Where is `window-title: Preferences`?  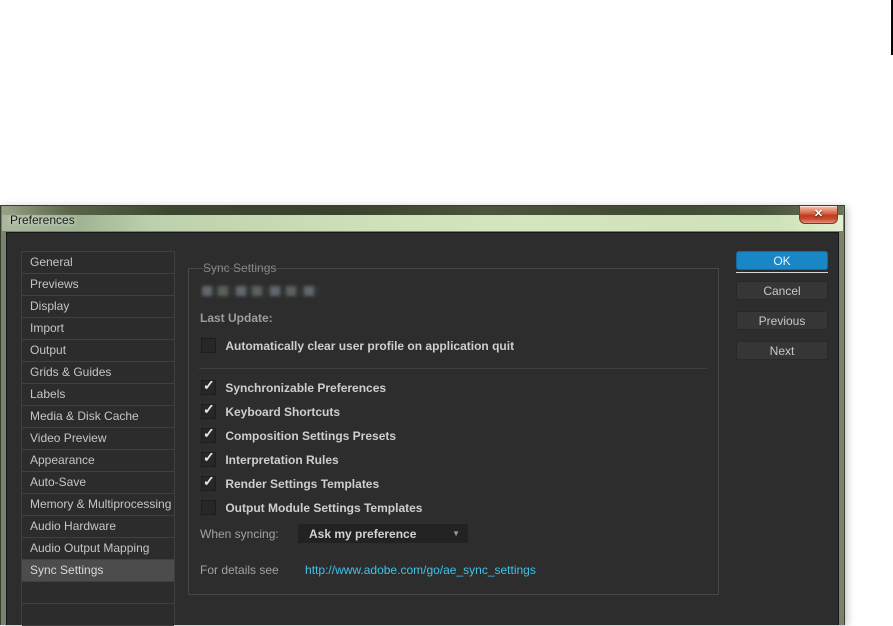
window-title: Preferences is located at coordinates (42, 220).